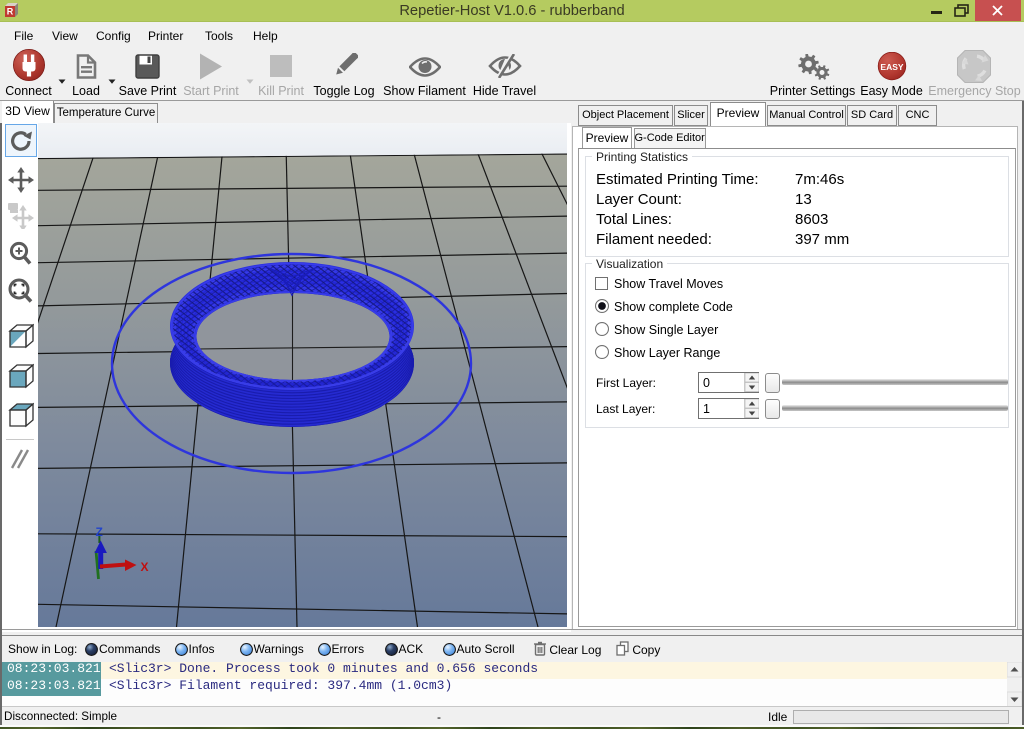  What do you see at coordinates (99, 532) in the screenshot?
I see `svg-text: Z` at bounding box center [99, 532].